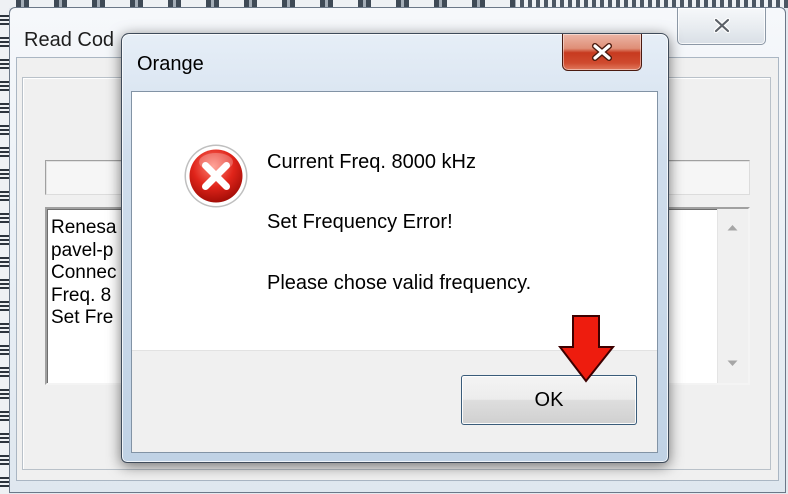  Describe the element at coordinates (4, 251) in the screenshot. I see `background-left-strip` at that location.